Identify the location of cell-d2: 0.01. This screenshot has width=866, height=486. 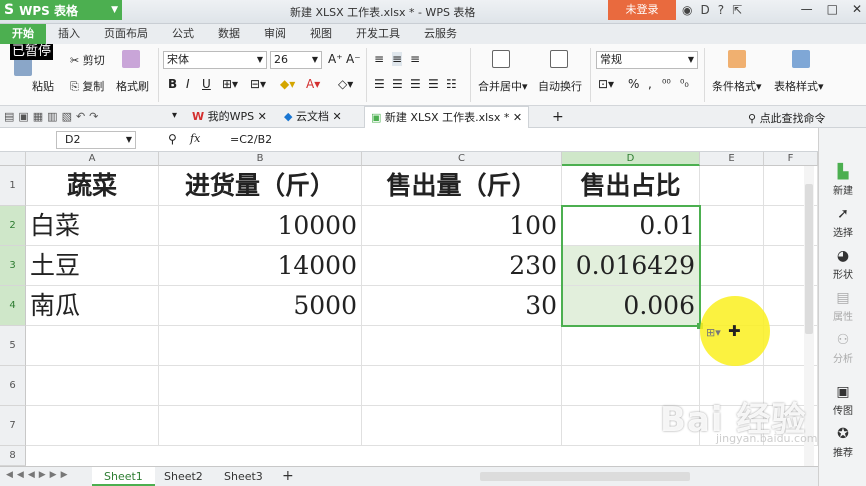
(631, 226).